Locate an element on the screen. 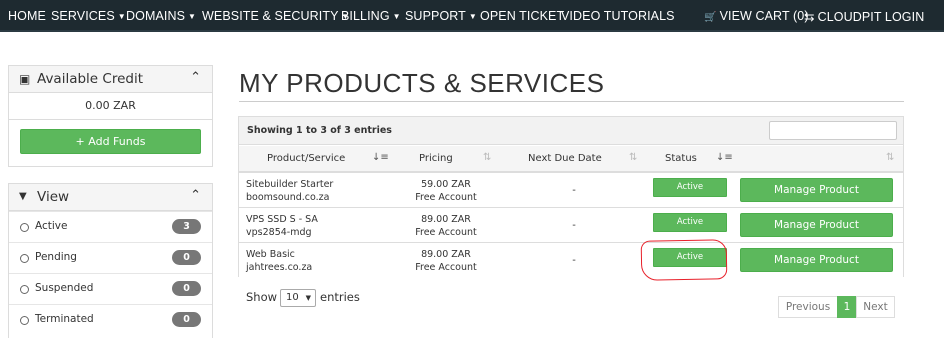 This screenshot has height=338, width=944. view-filter-label: Pending is located at coordinates (56, 257).